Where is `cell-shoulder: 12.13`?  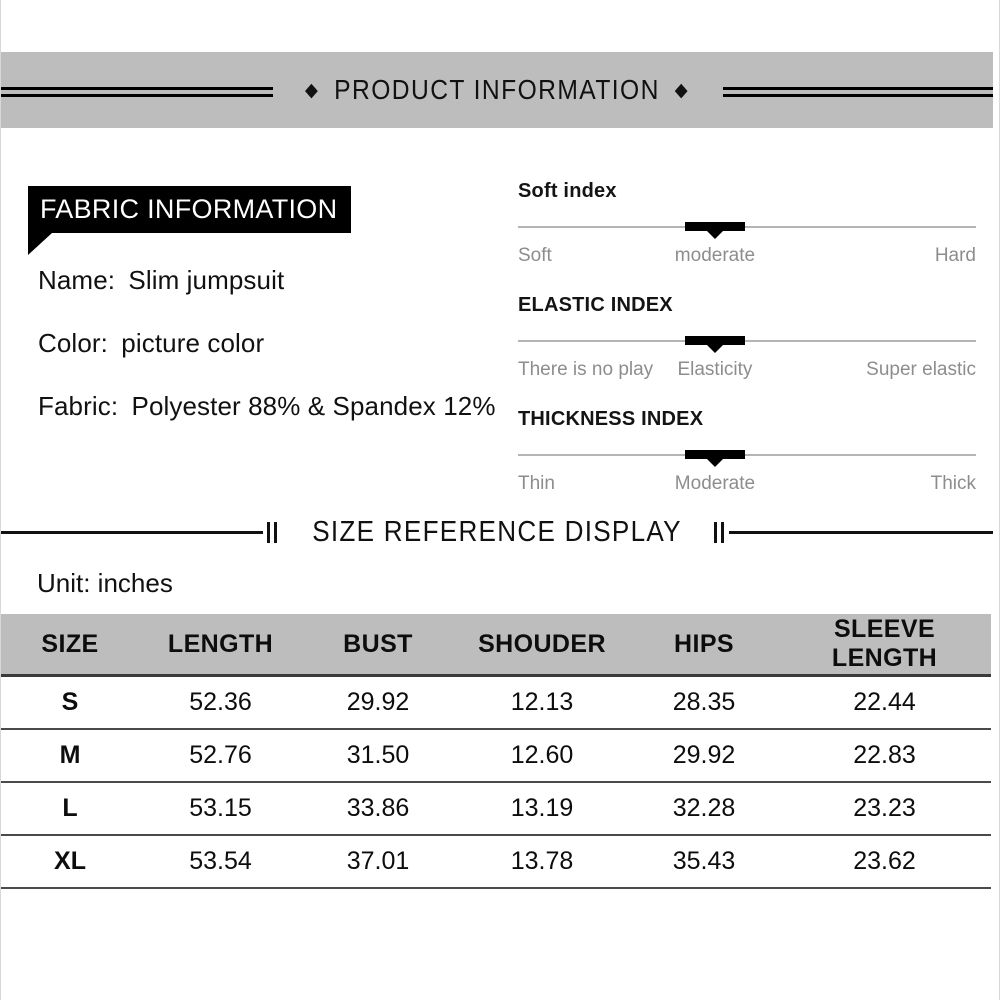 cell-shoulder: 12.13 is located at coordinates (542, 702).